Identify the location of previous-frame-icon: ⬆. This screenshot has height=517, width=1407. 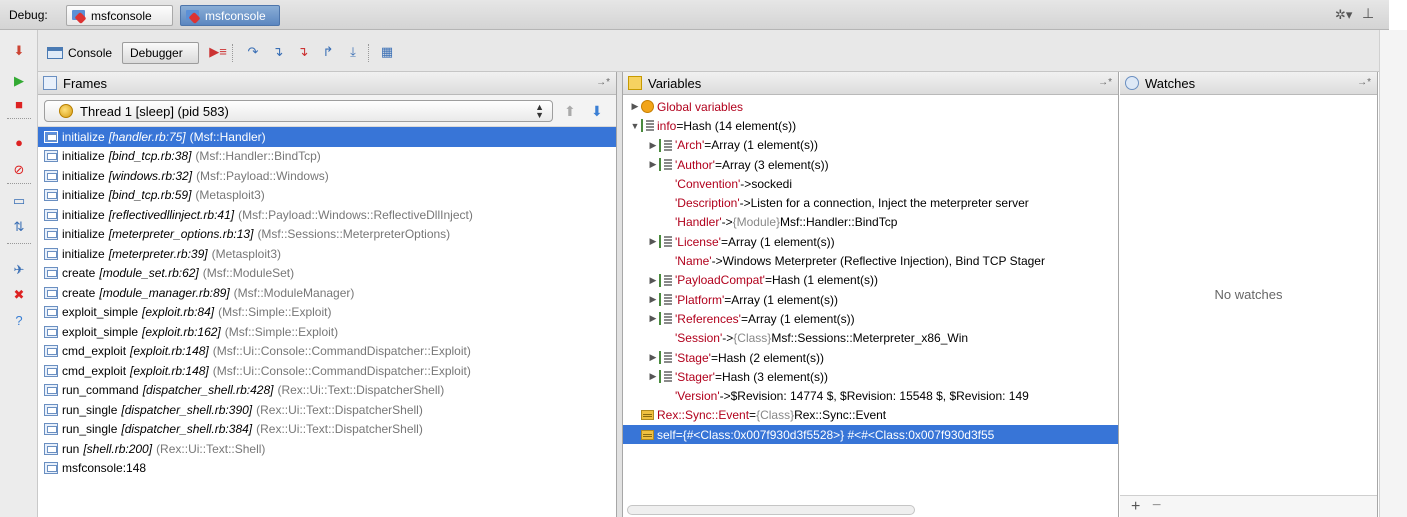
(570, 111).